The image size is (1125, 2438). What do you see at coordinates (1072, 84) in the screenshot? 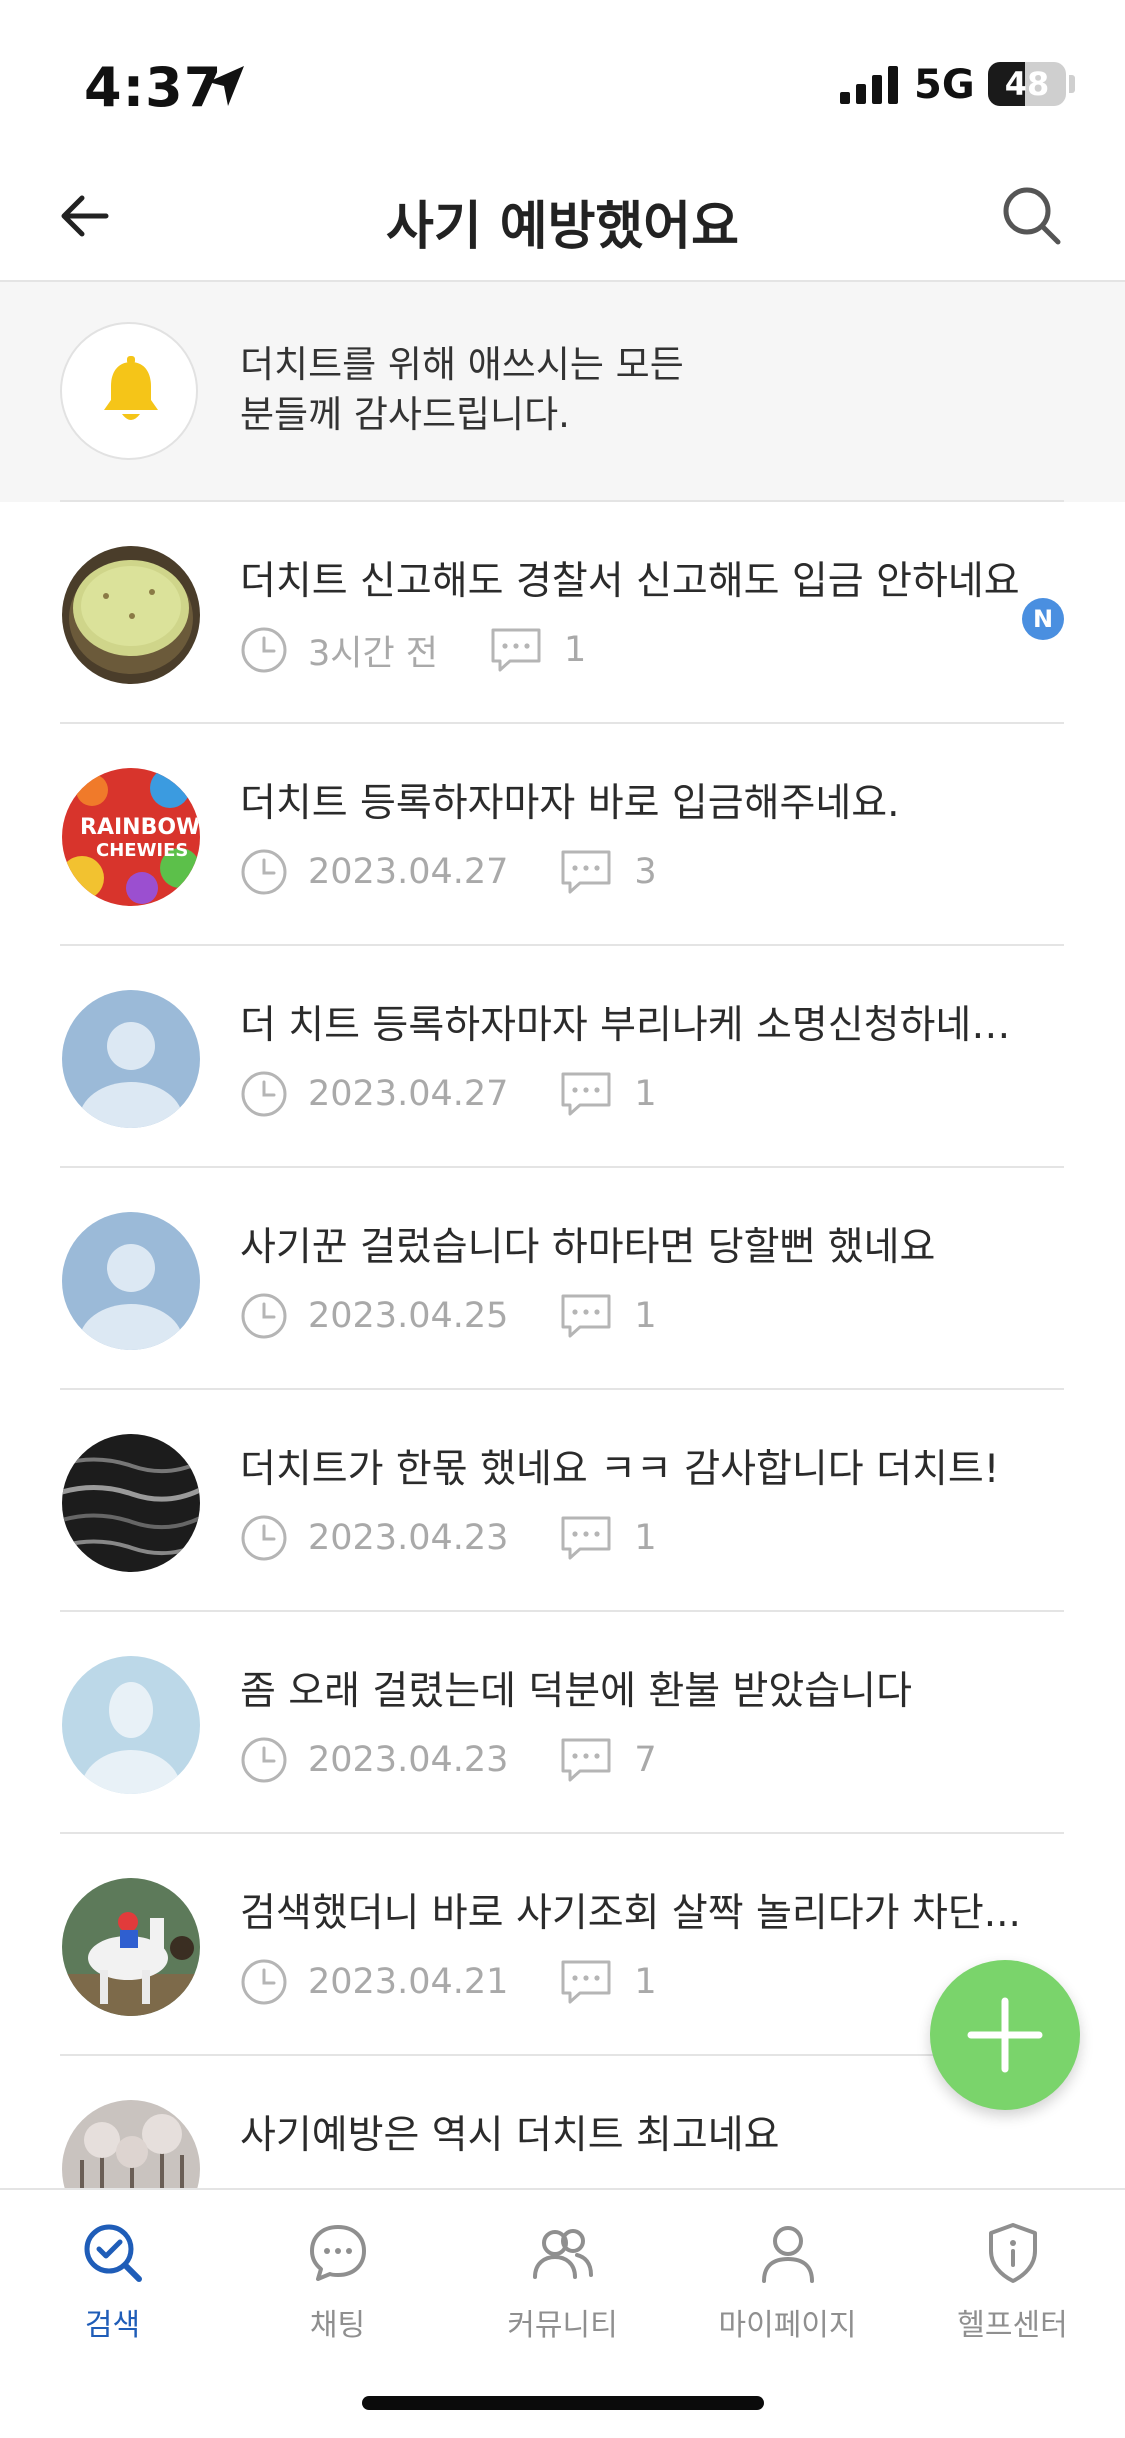
I see `battery-cap` at bounding box center [1072, 84].